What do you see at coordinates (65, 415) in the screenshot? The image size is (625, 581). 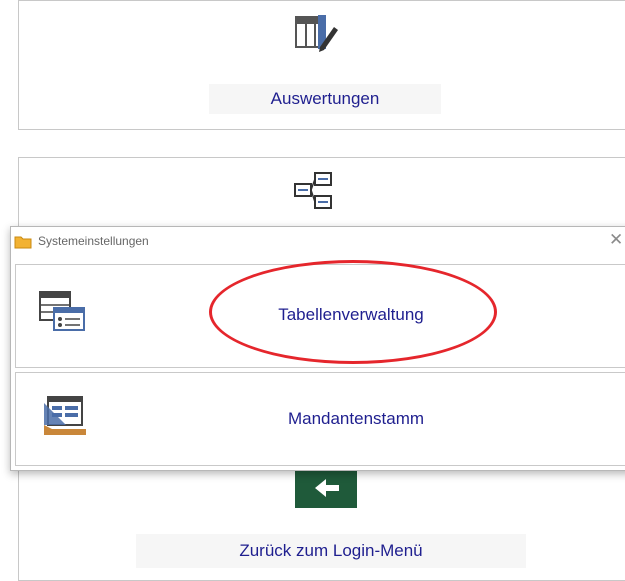 I see `form-ruler-icon` at bounding box center [65, 415].